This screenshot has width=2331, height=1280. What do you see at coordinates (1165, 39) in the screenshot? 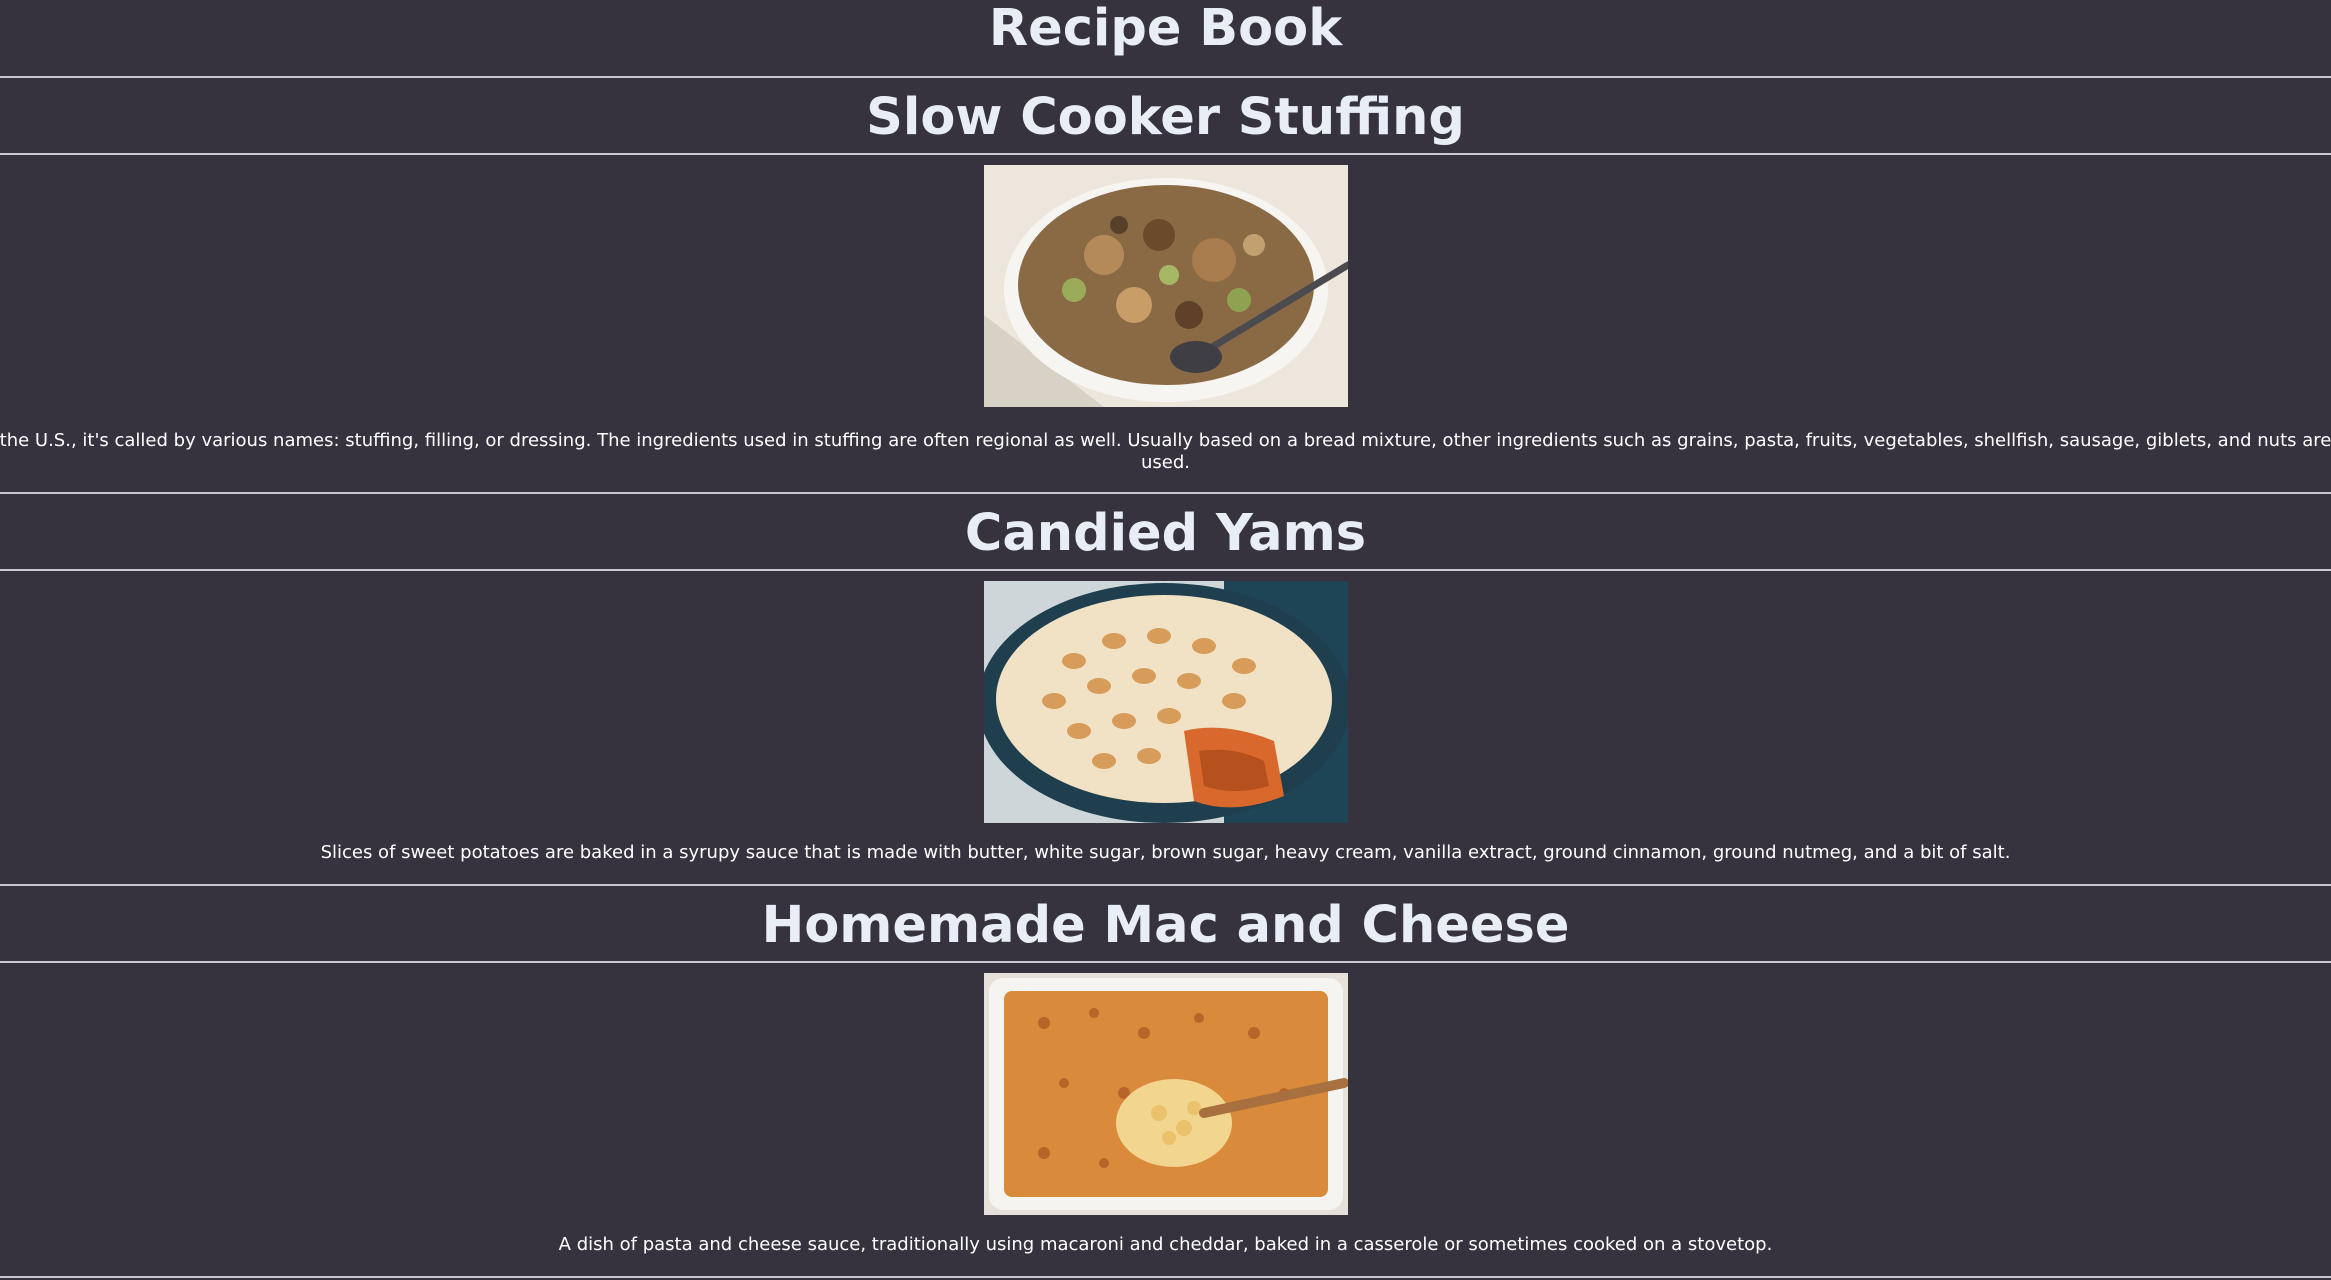
I see `page-title: Recipe Book` at bounding box center [1165, 39].